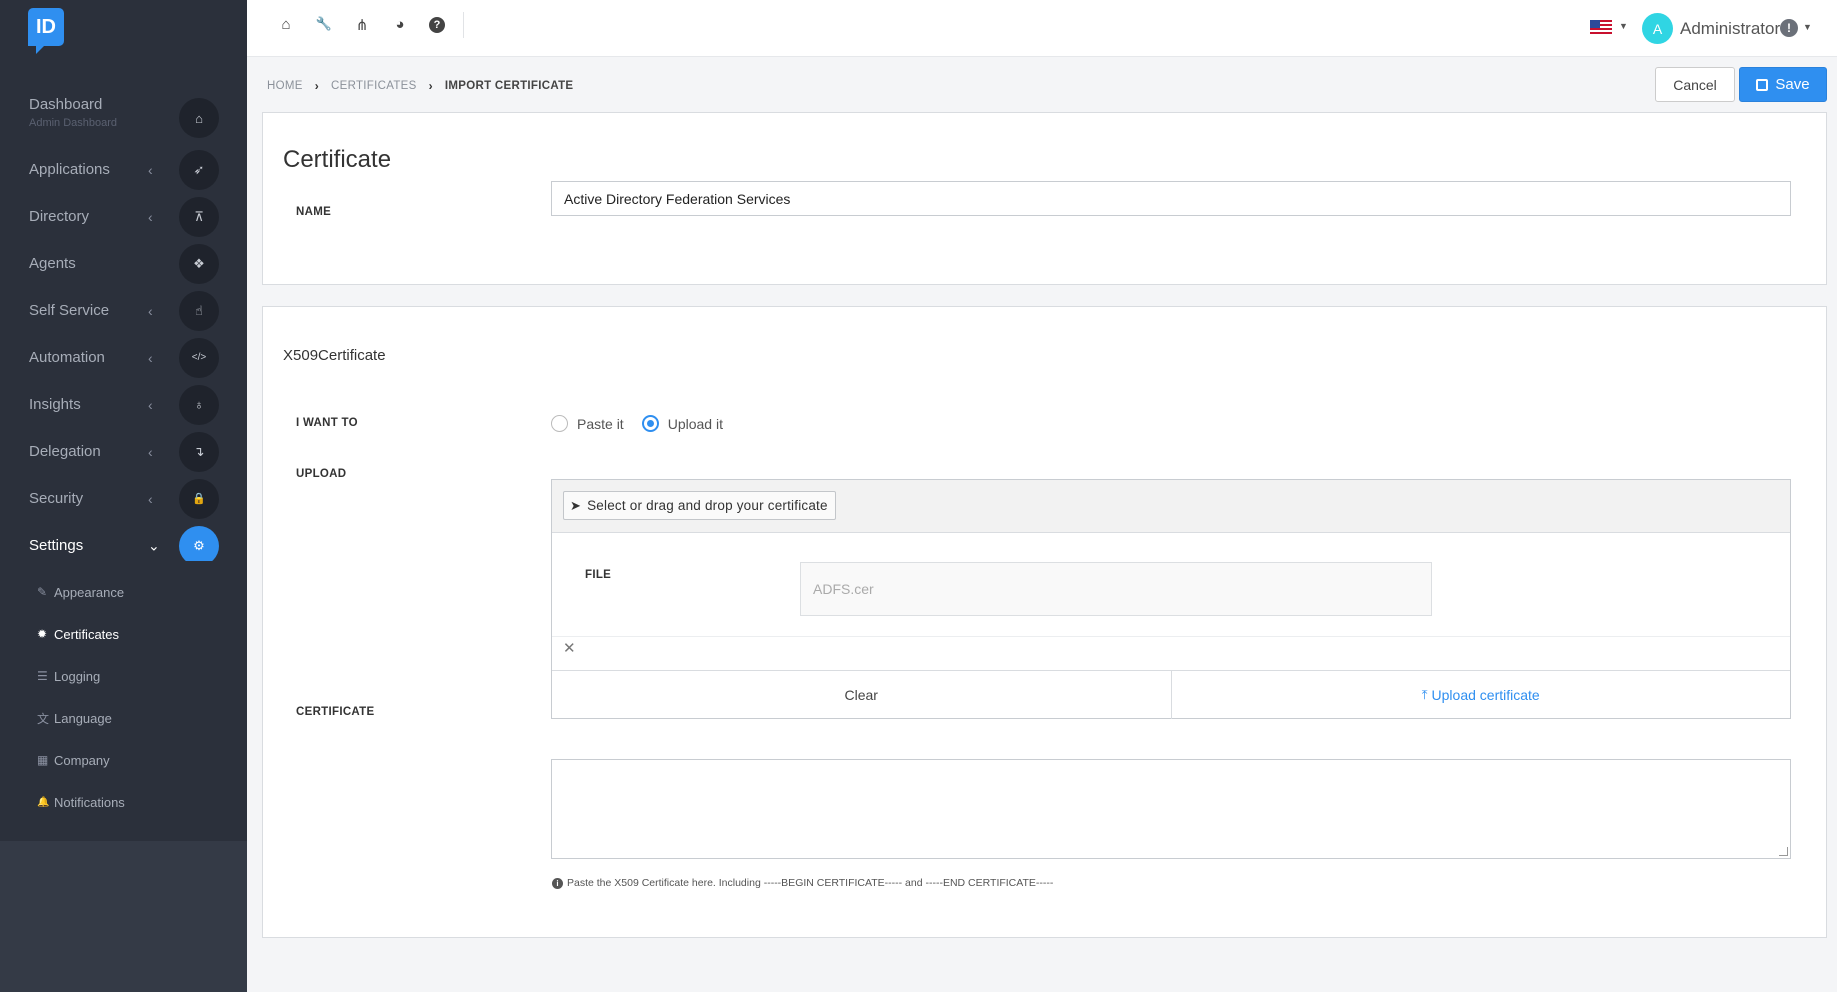 The height and width of the screenshot is (992, 1837). I want to click on breadcrumb-home: HOME, so click(285, 86).